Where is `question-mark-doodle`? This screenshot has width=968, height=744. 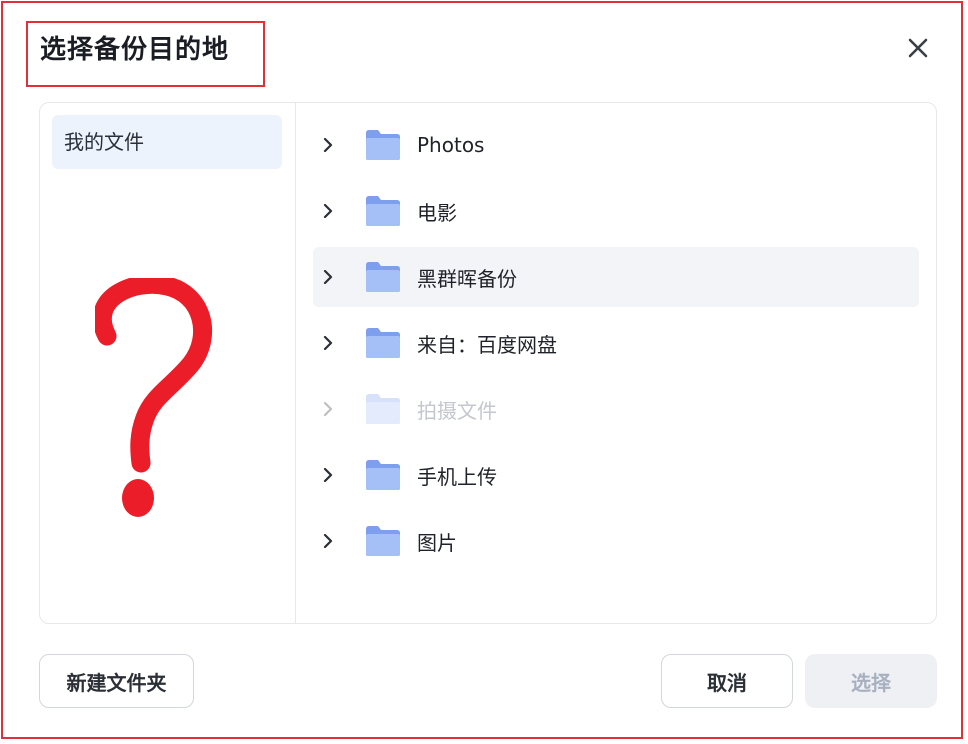
question-mark-doodle is located at coordinates (154, 397).